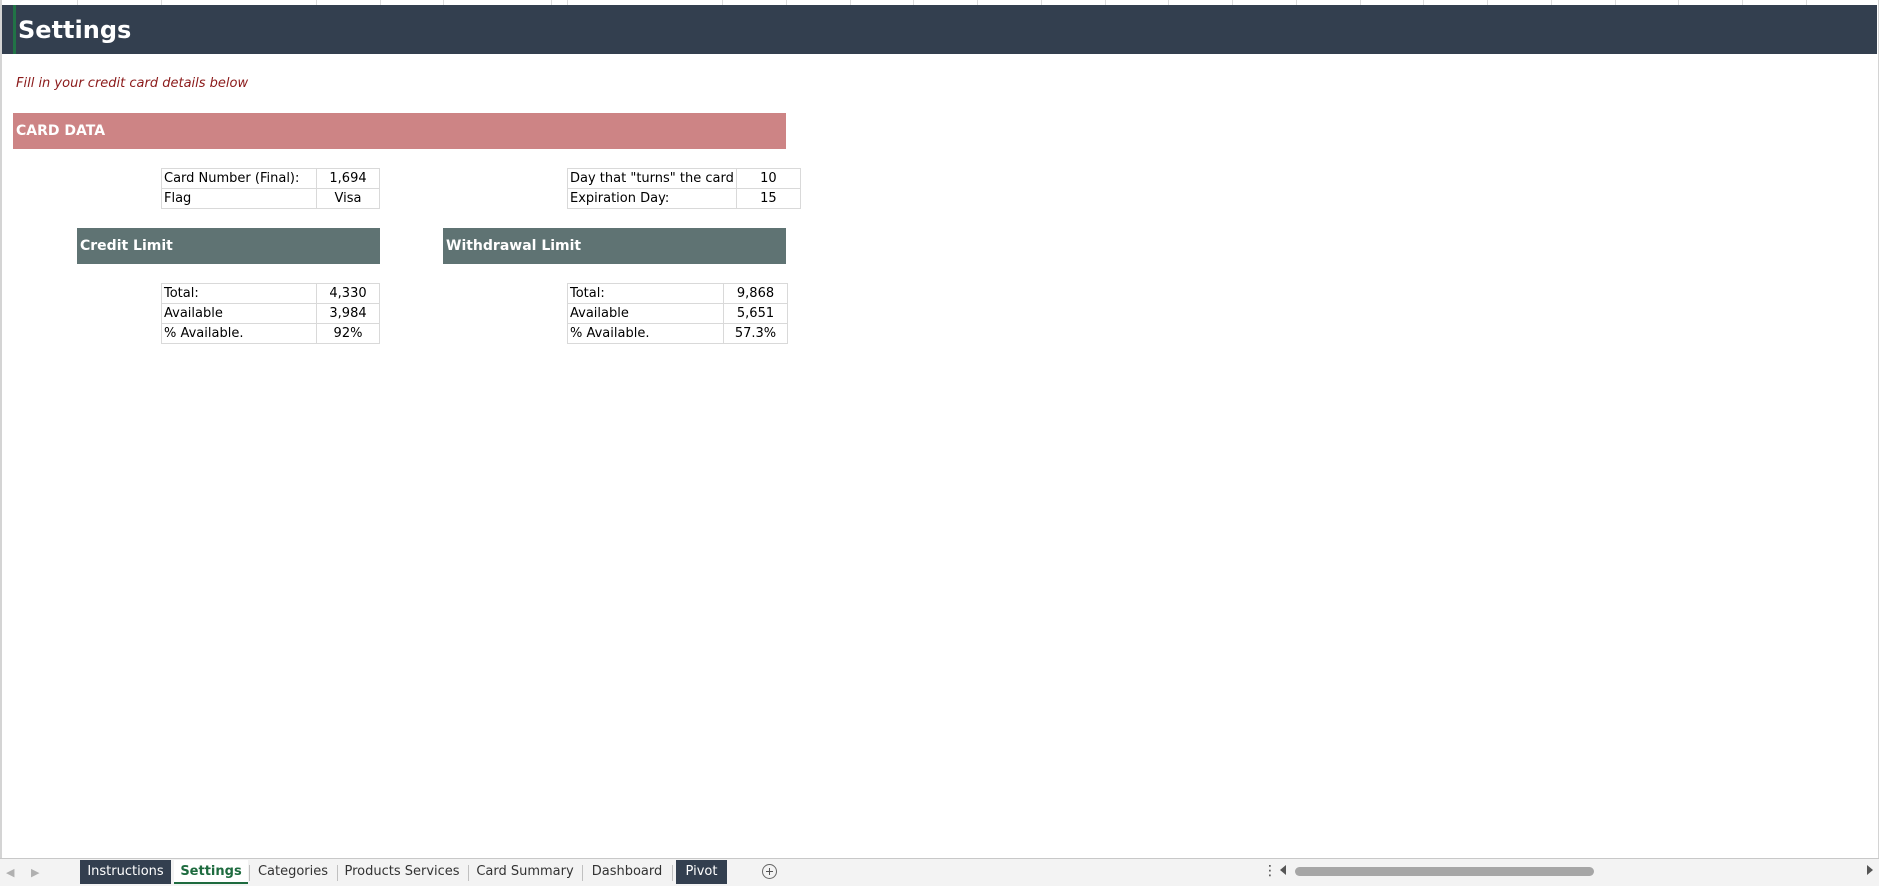 The image size is (1879, 886). Describe the element at coordinates (239, 313) in the screenshot. I see `credit-available-label: Available` at that location.